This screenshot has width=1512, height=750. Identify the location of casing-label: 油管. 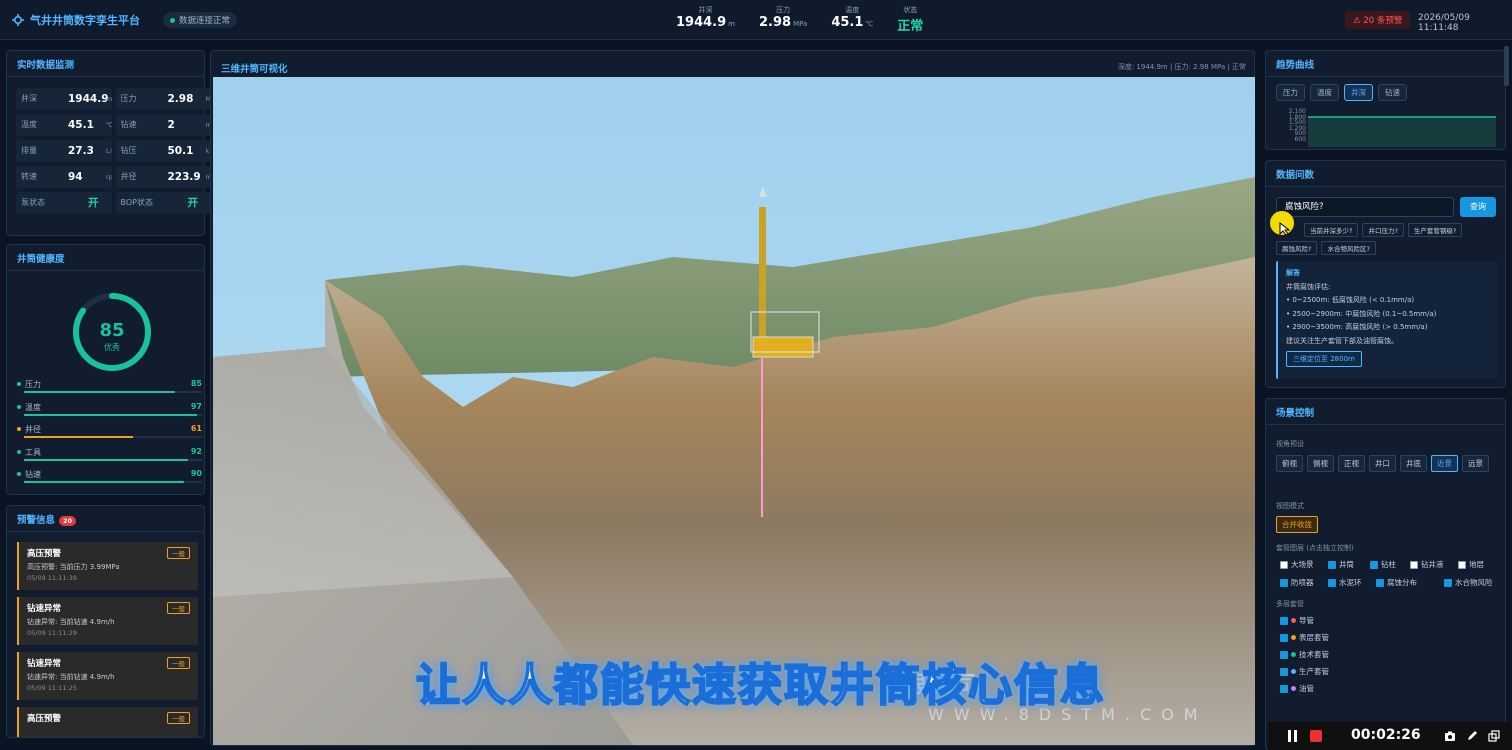
(1306, 688).